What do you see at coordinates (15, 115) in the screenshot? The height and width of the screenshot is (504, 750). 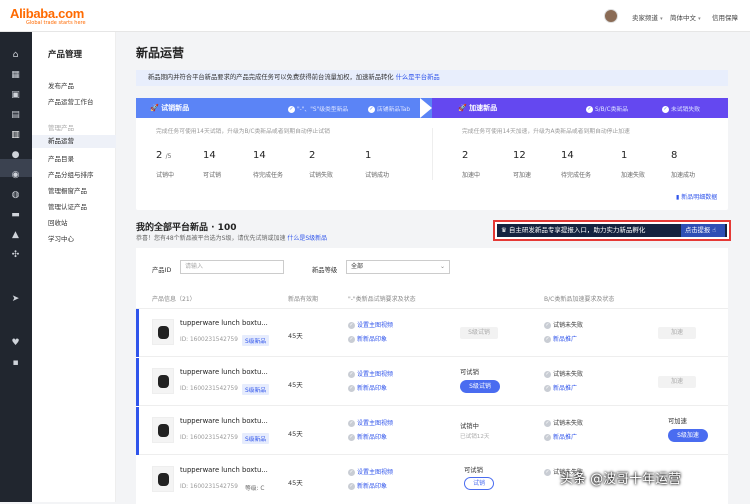 I see `file-icon: ▤` at bounding box center [15, 115].